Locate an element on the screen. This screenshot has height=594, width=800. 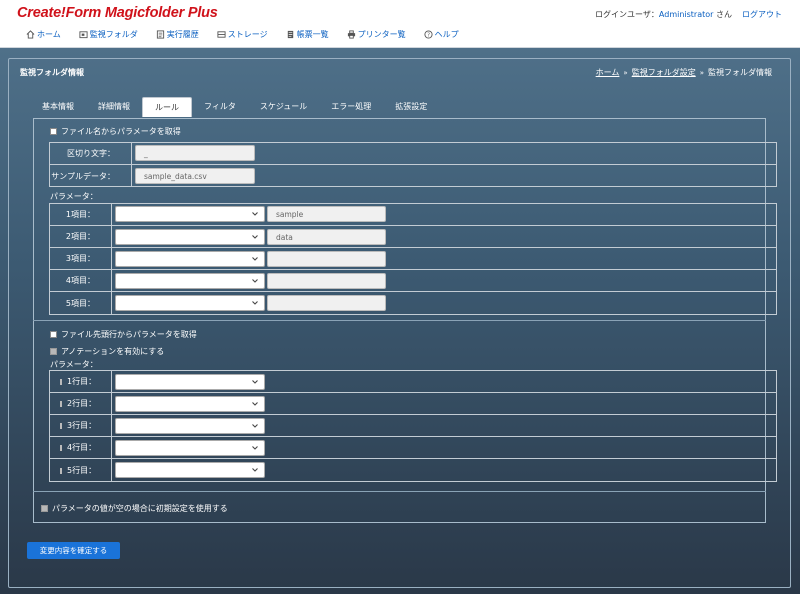
tab-filter: フィルタ is located at coordinates (220, 106).